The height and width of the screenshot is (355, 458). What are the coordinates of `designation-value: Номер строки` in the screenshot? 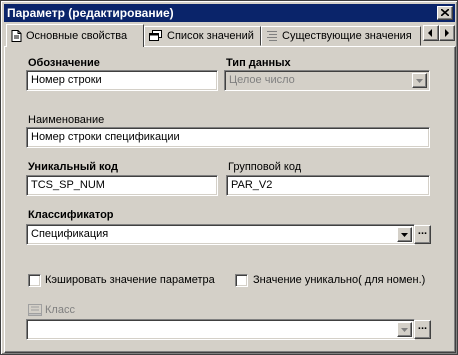 It's located at (66, 80).